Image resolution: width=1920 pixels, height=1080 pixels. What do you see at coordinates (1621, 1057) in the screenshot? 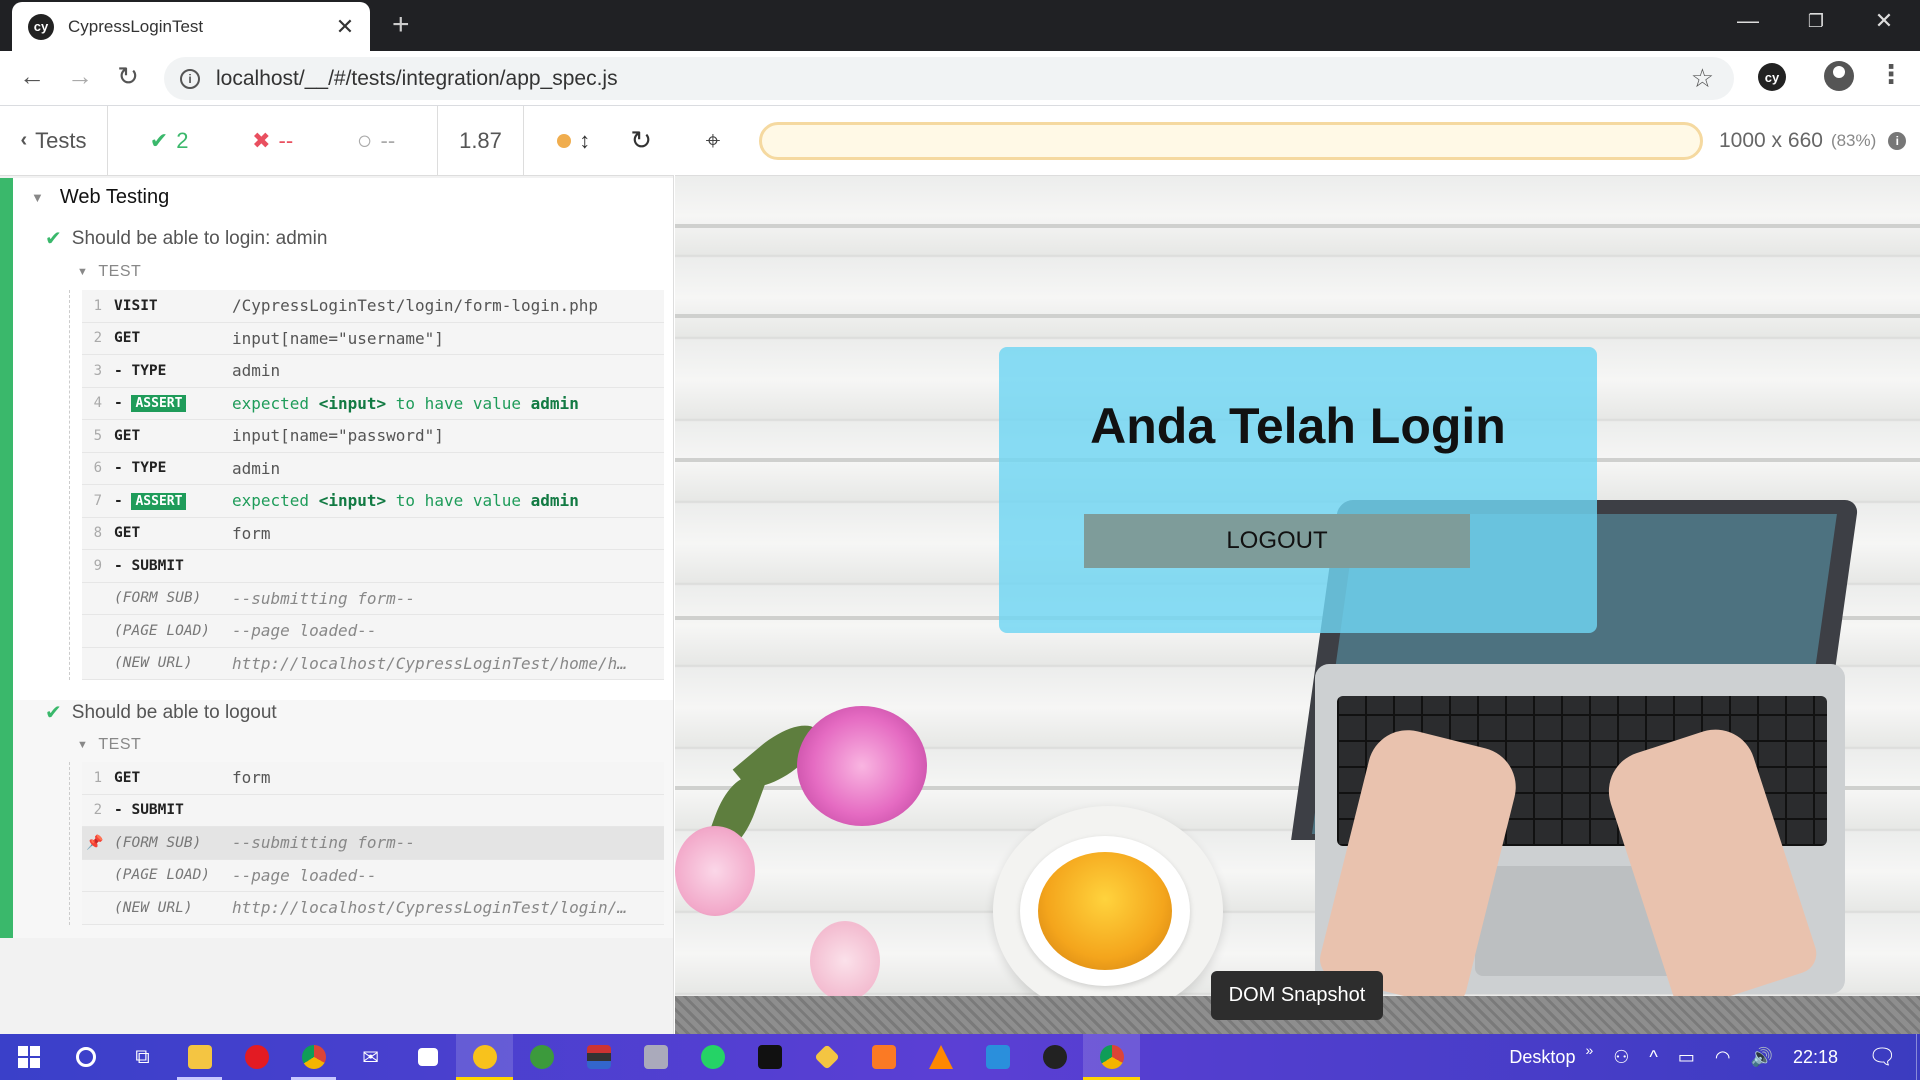
I see `people-icon: ⚇` at bounding box center [1621, 1057].